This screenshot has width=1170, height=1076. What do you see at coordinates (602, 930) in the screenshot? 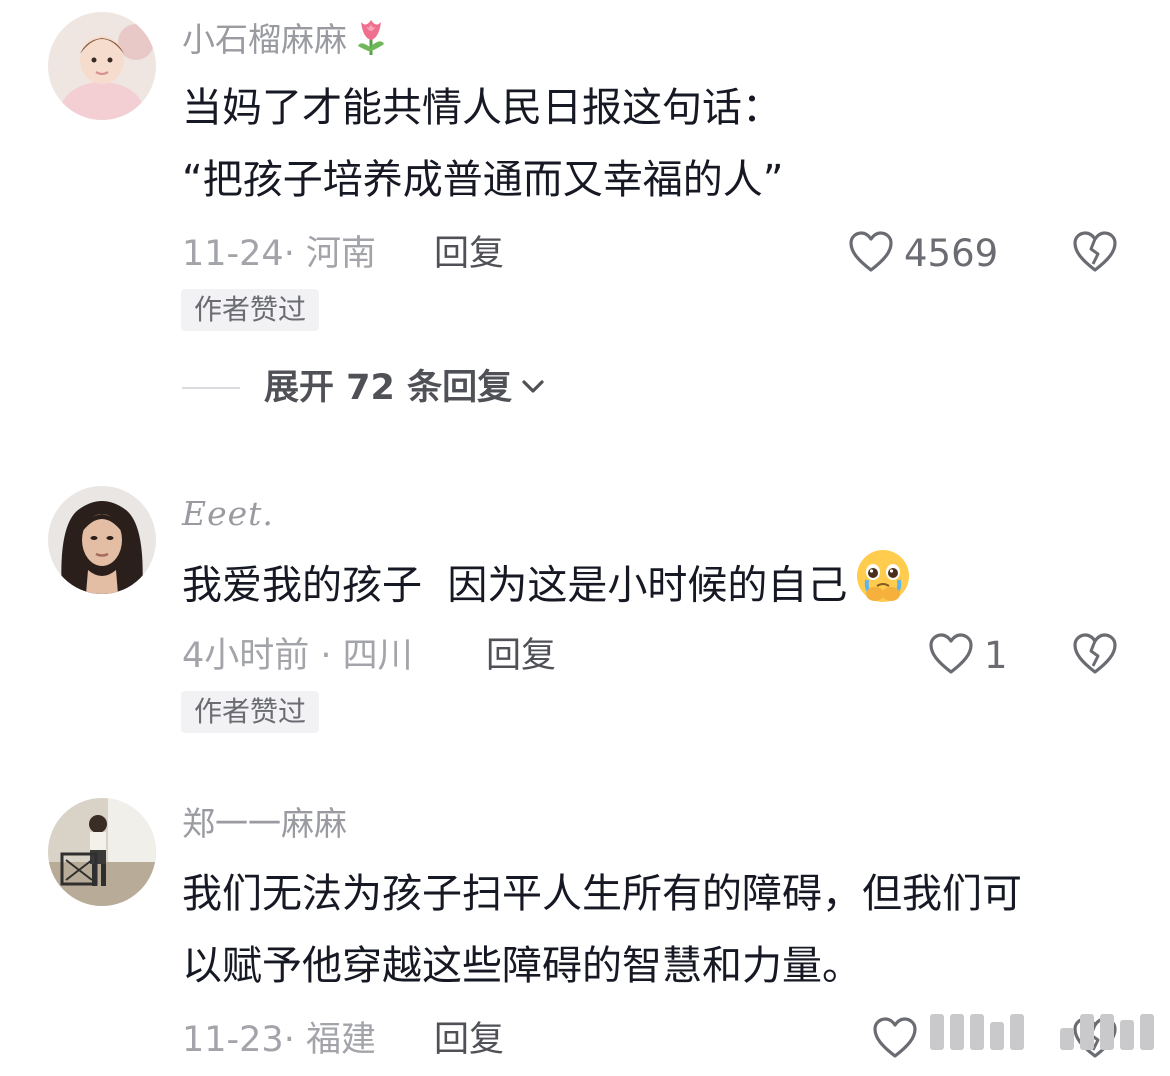
I see `comment-text: 我们无法为孩子扫平人生所有的障碍，但我们可 以赋予他穿越这些障碍的智慧和力量。` at bounding box center [602, 930].